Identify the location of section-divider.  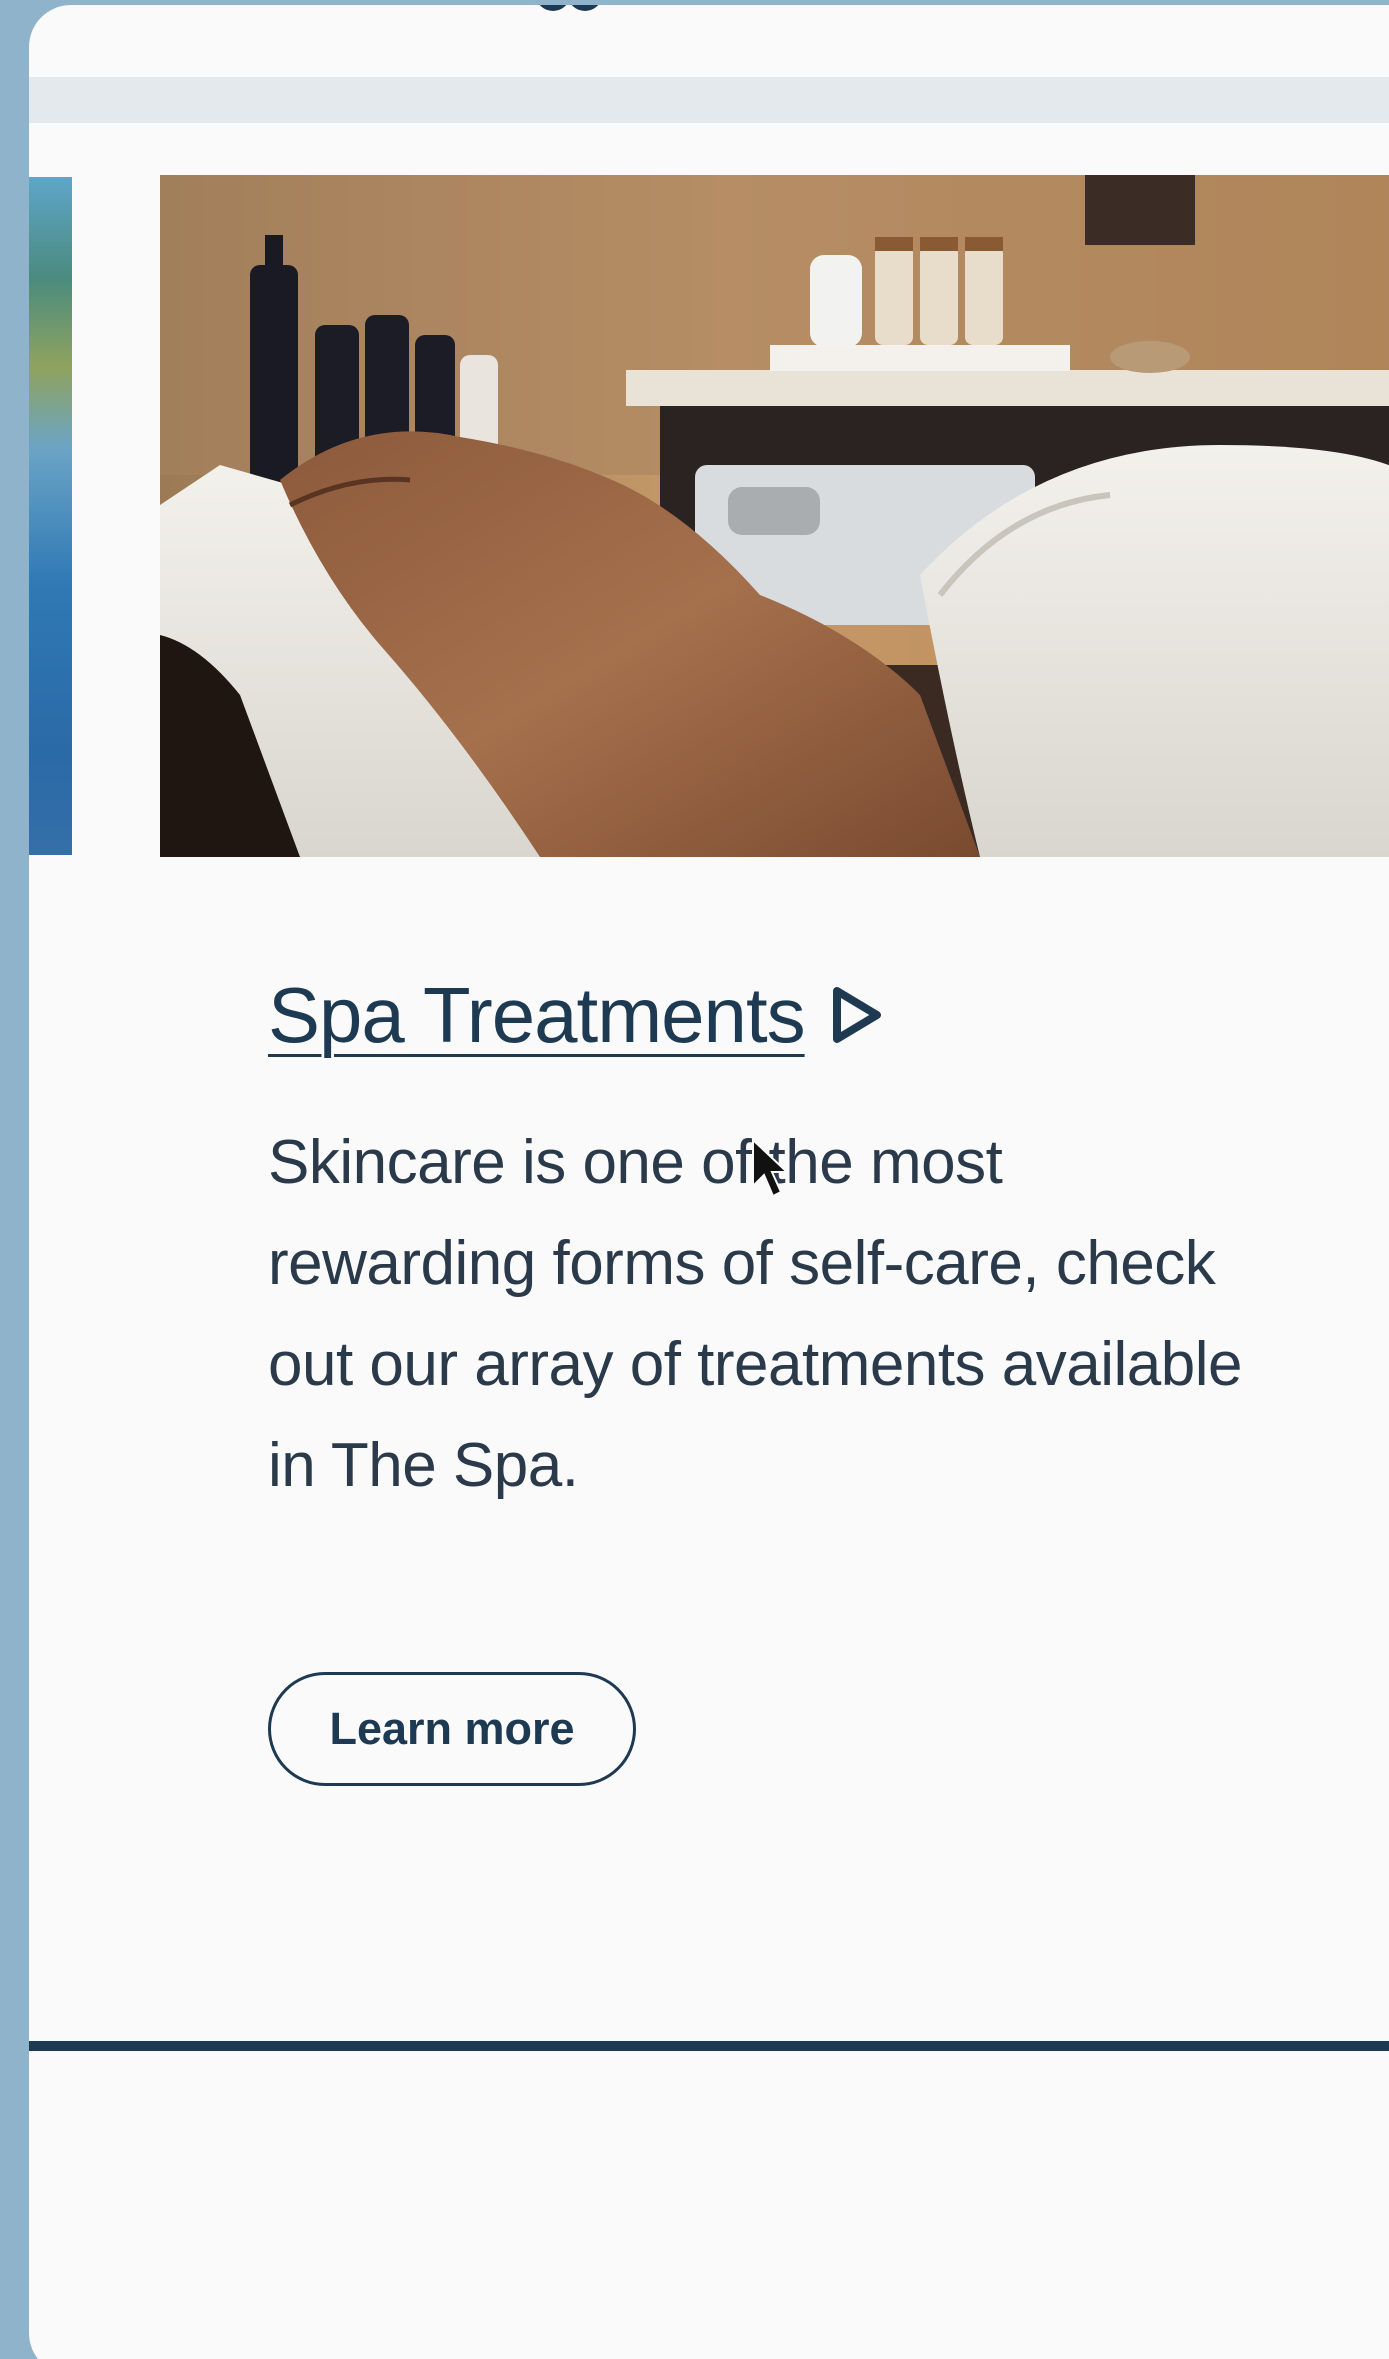
(709, 2046).